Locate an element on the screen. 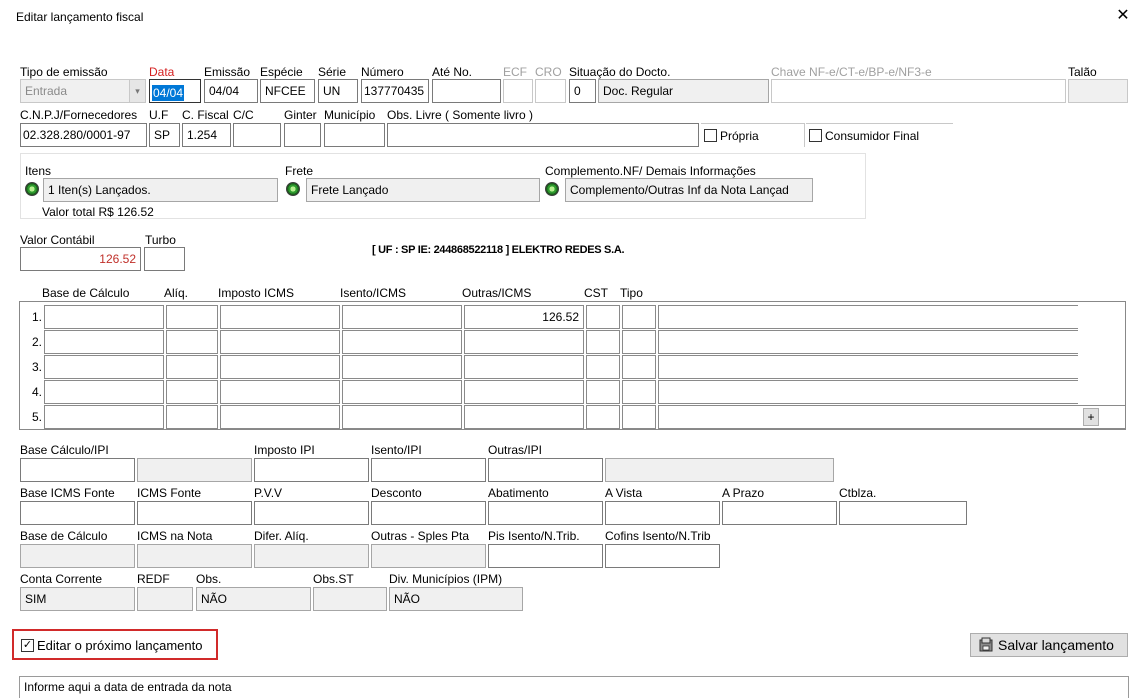  desconto-field is located at coordinates (428, 513).